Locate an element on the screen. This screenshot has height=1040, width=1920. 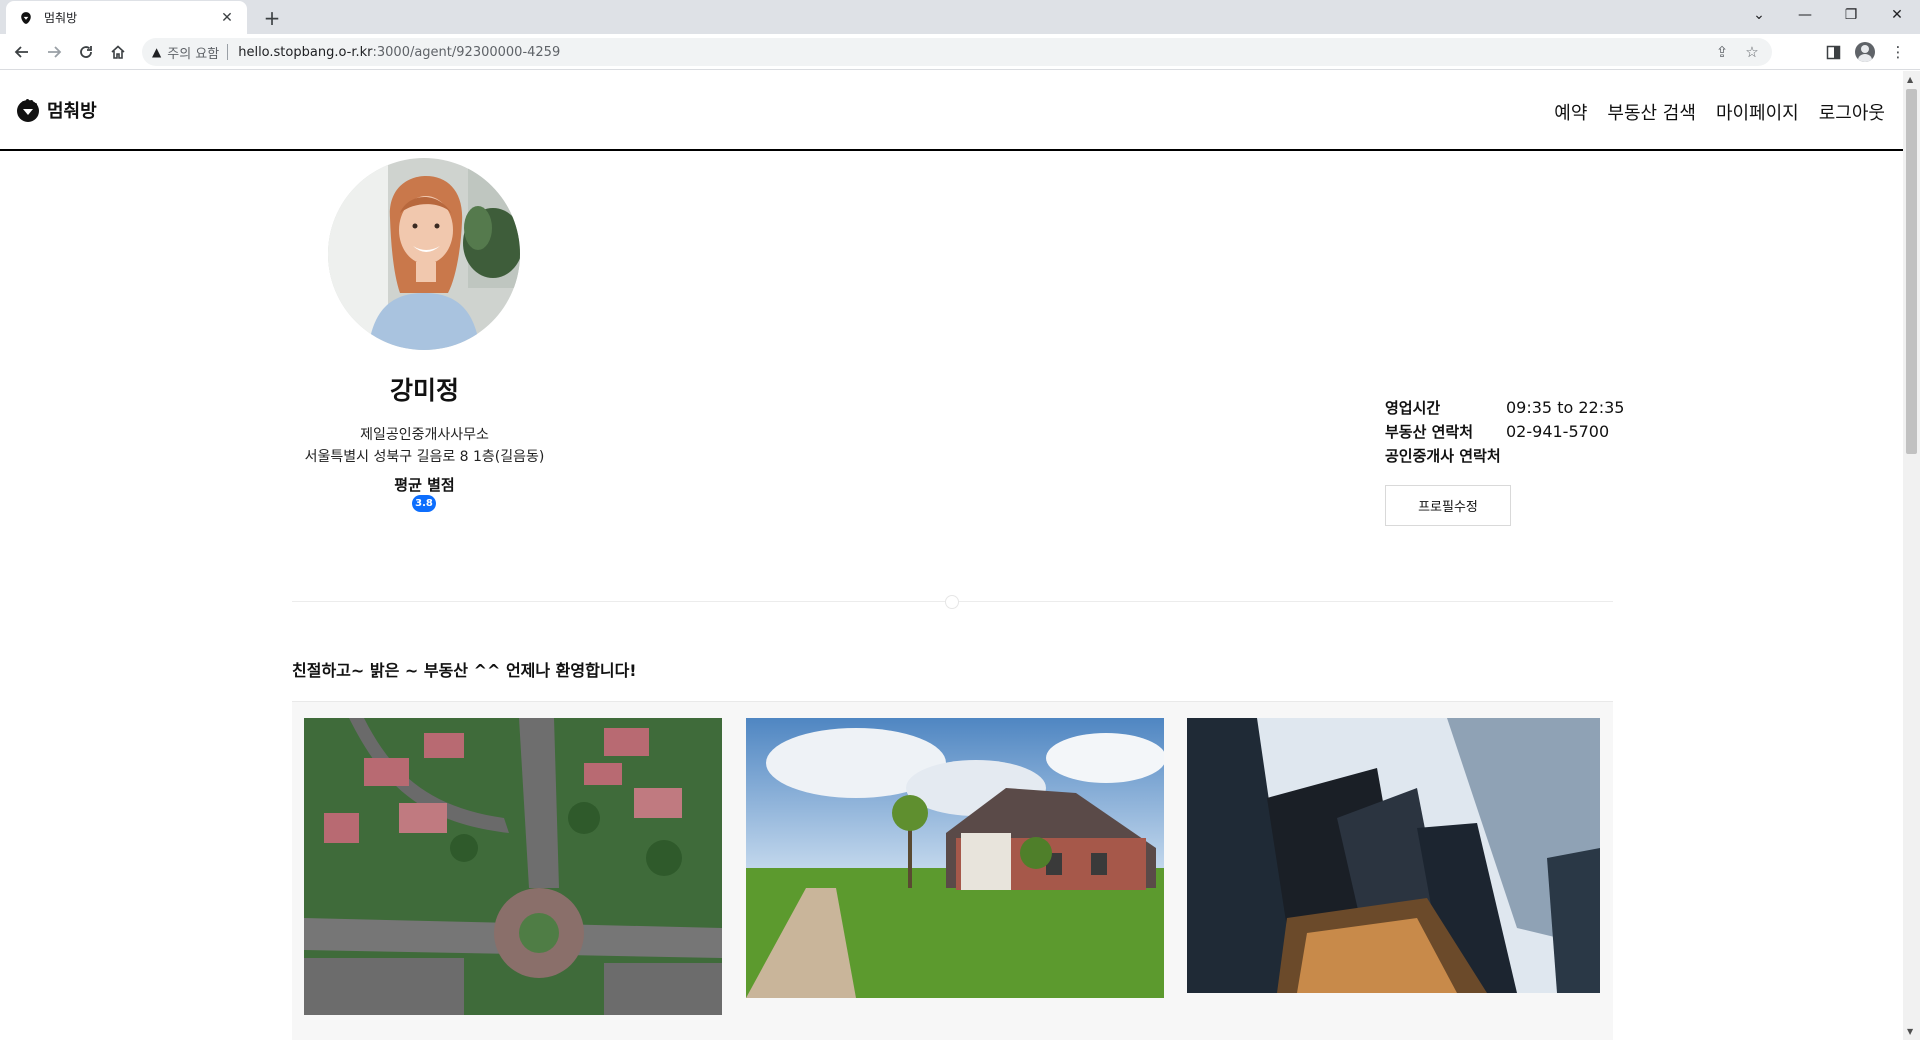
share-icon: ⇪ is located at coordinates (1722, 52).